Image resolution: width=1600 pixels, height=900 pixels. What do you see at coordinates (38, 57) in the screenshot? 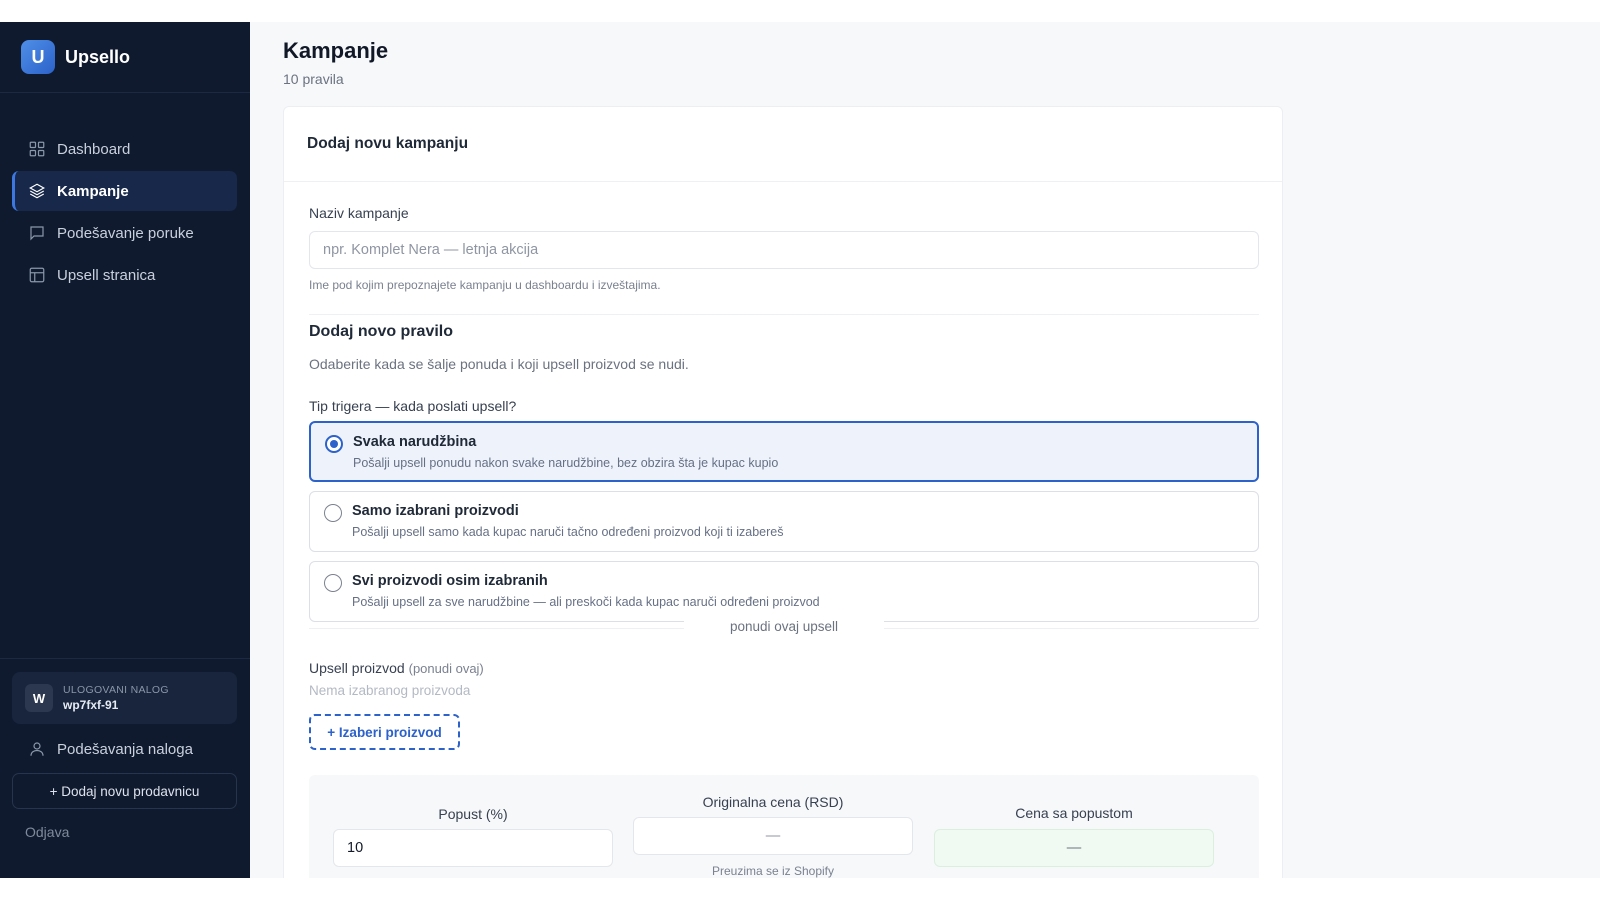
I see `app-logo: U` at bounding box center [38, 57].